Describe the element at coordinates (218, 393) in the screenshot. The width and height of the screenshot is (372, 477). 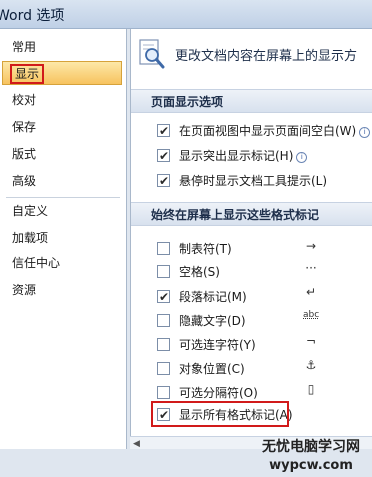
I see `option-label: 可选分隔符(O)` at that location.